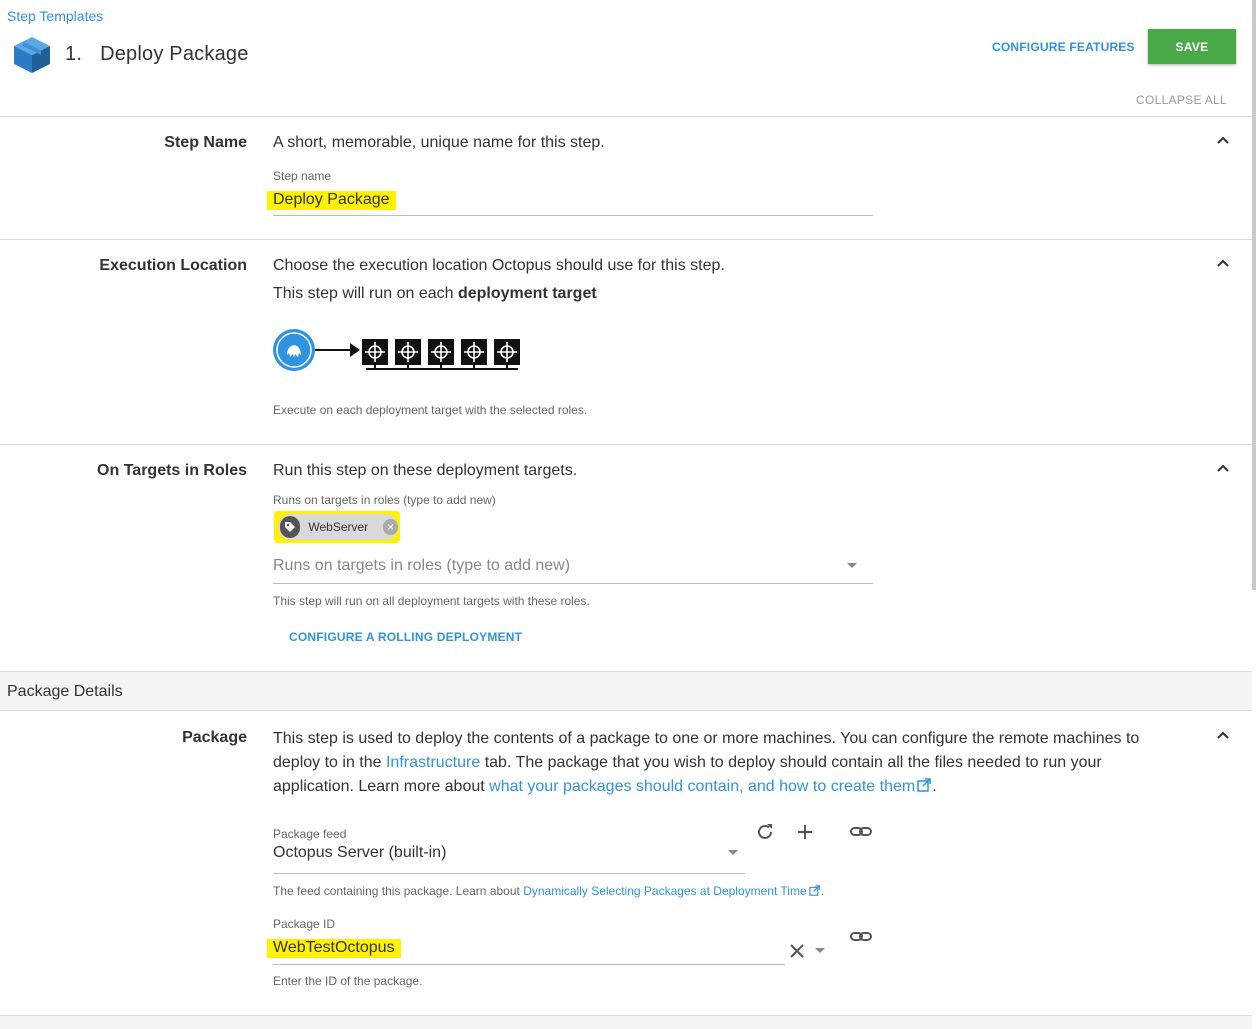 The image size is (1256, 1029). Describe the element at coordinates (304, 924) in the screenshot. I see `package-id-label: Package ID` at that location.